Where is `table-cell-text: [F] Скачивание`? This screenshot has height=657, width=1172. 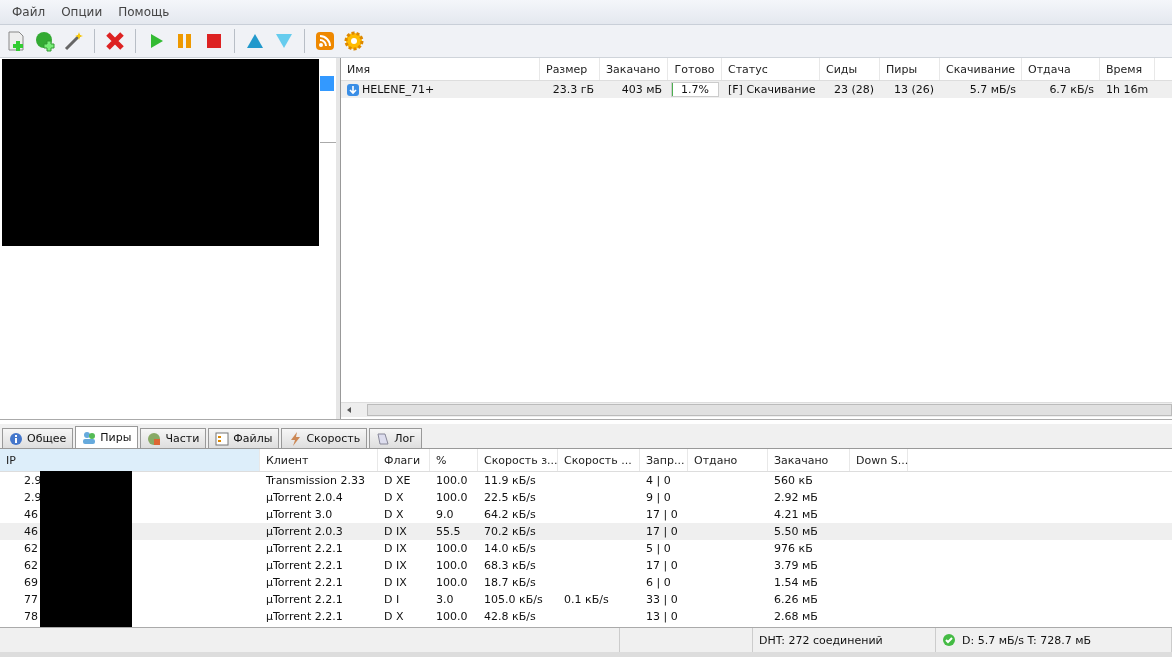 table-cell-text: [F] Скачивание is located at coordinates (772, 90).